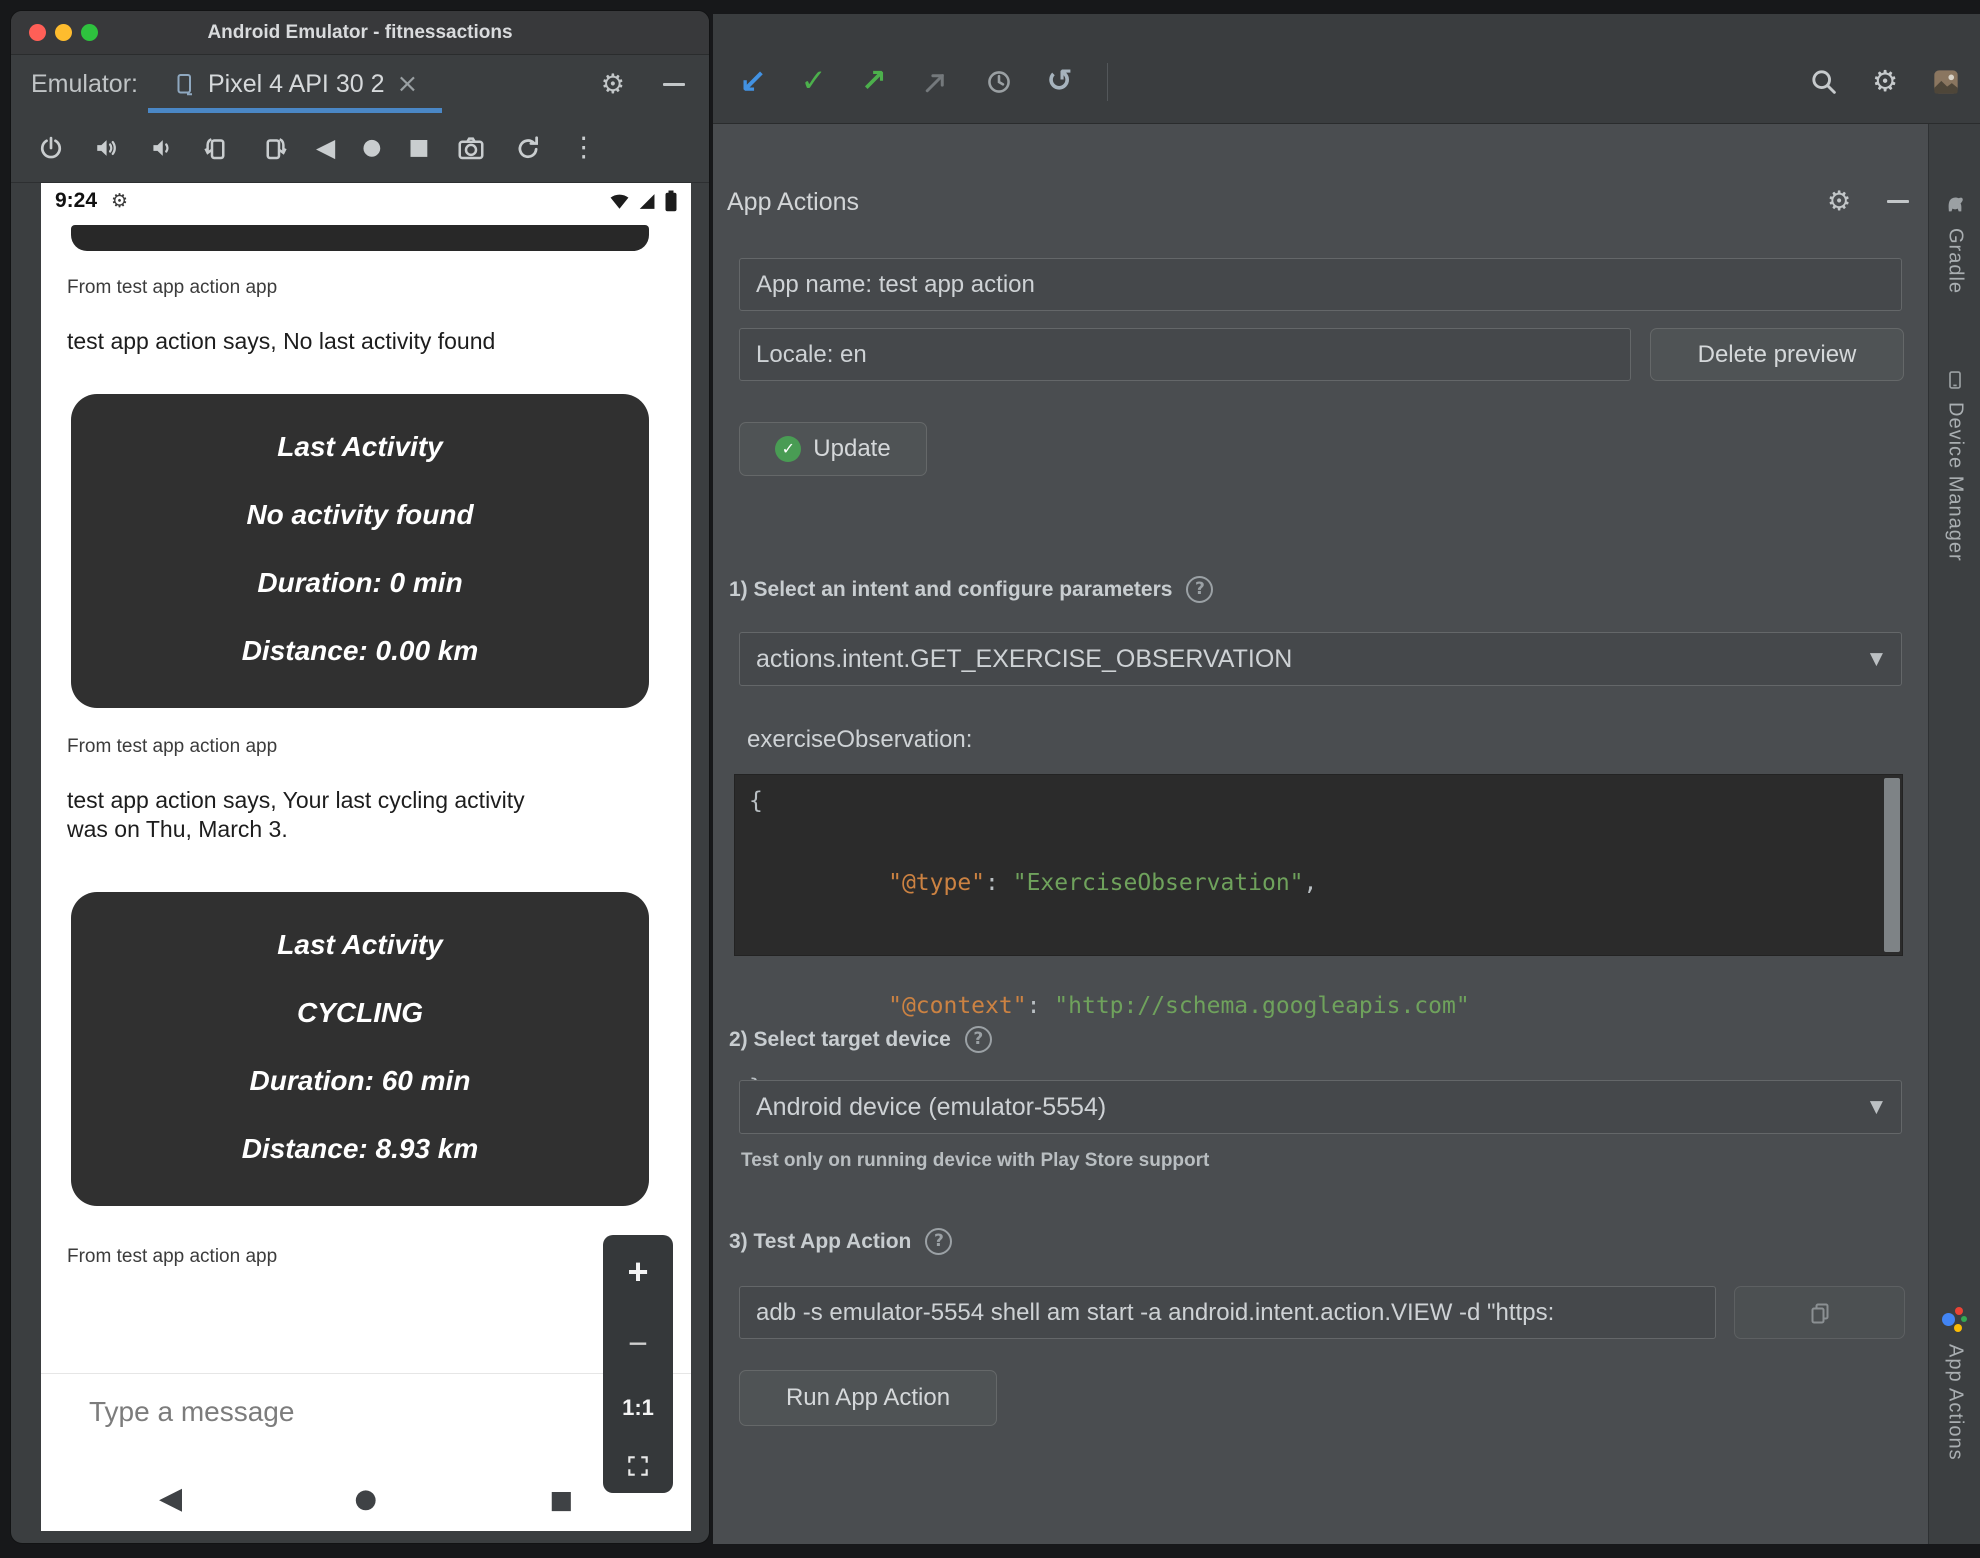  Describe the element at coordinates (360, 944) in the screenshot. I see `card-title: Last Activity` at that location.